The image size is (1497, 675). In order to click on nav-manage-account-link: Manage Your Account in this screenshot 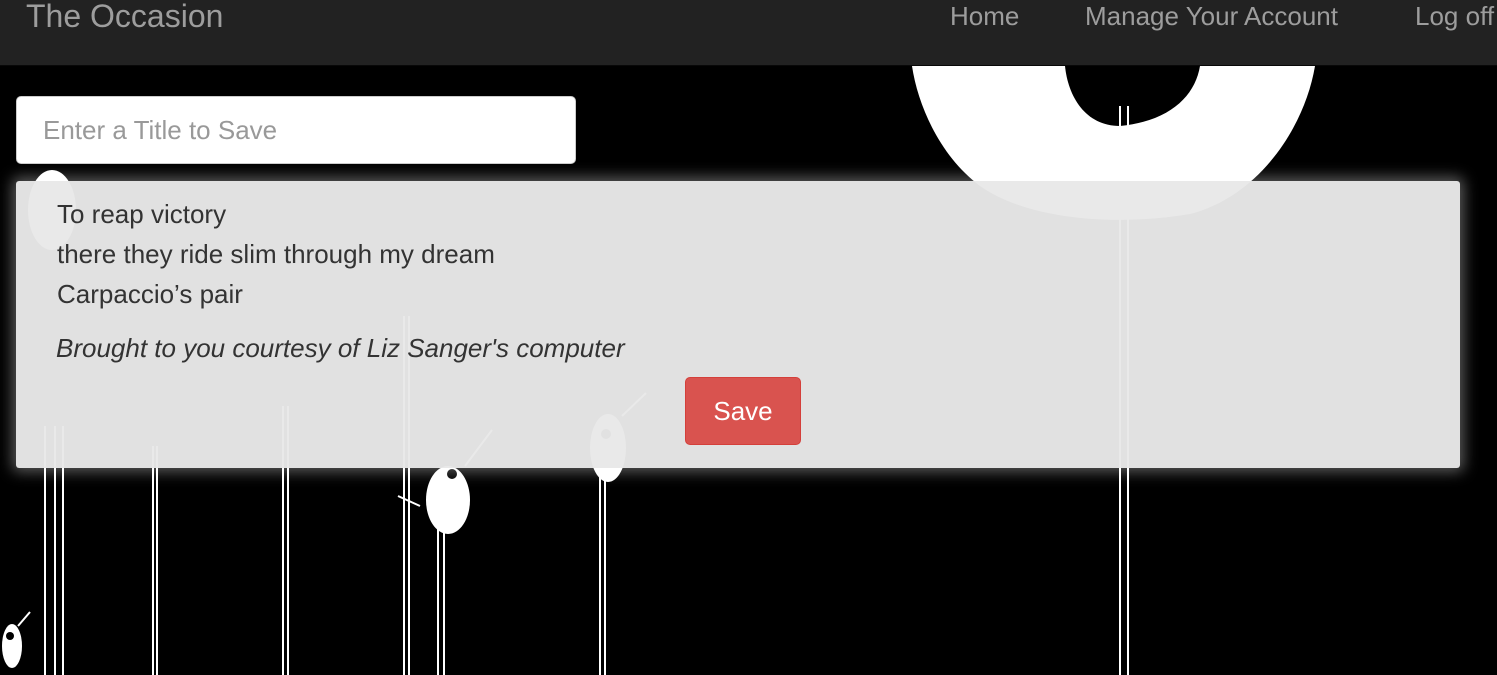, I will do `click(1211, 17)`.